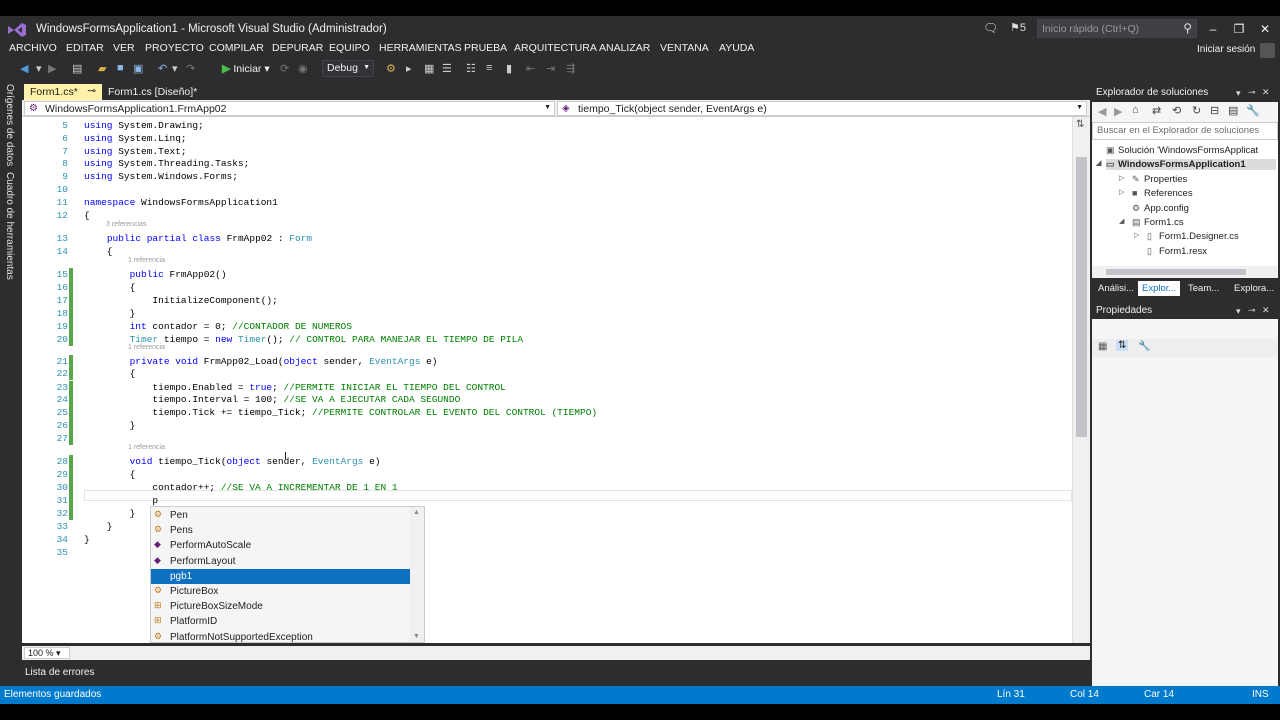 This screenshot has width=1280, height=720. Describe the element at coordinates (485, 48) in the screenshot. I see `menu-prueba: PRUEBA` at that location.